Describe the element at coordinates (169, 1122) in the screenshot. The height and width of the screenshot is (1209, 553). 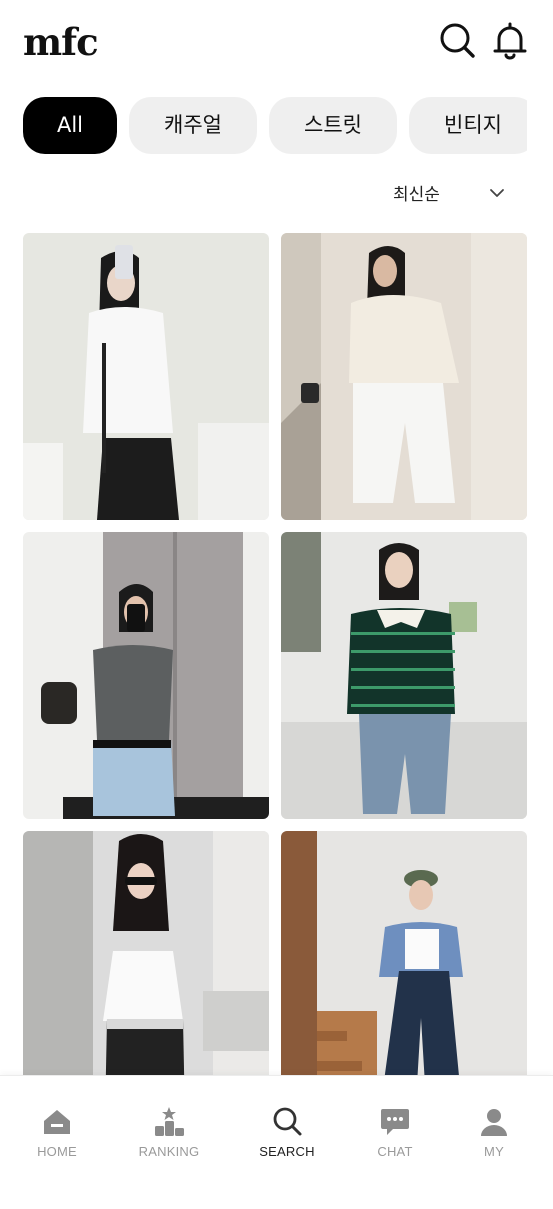
I see `ranking-icon` at that location.